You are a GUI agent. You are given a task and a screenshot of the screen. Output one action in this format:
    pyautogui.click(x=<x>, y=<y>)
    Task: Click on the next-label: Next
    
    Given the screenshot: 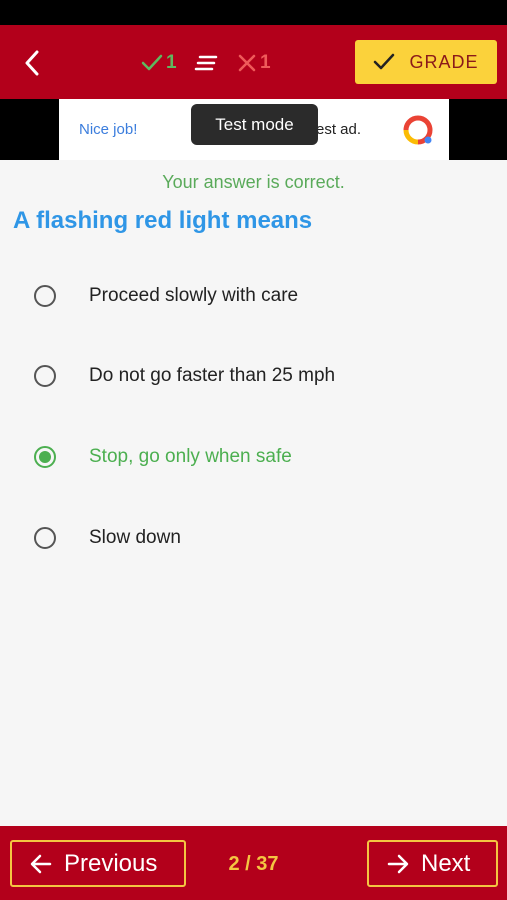 What is the action you would take?
    pyautogui.click(x=446, y=863)
    